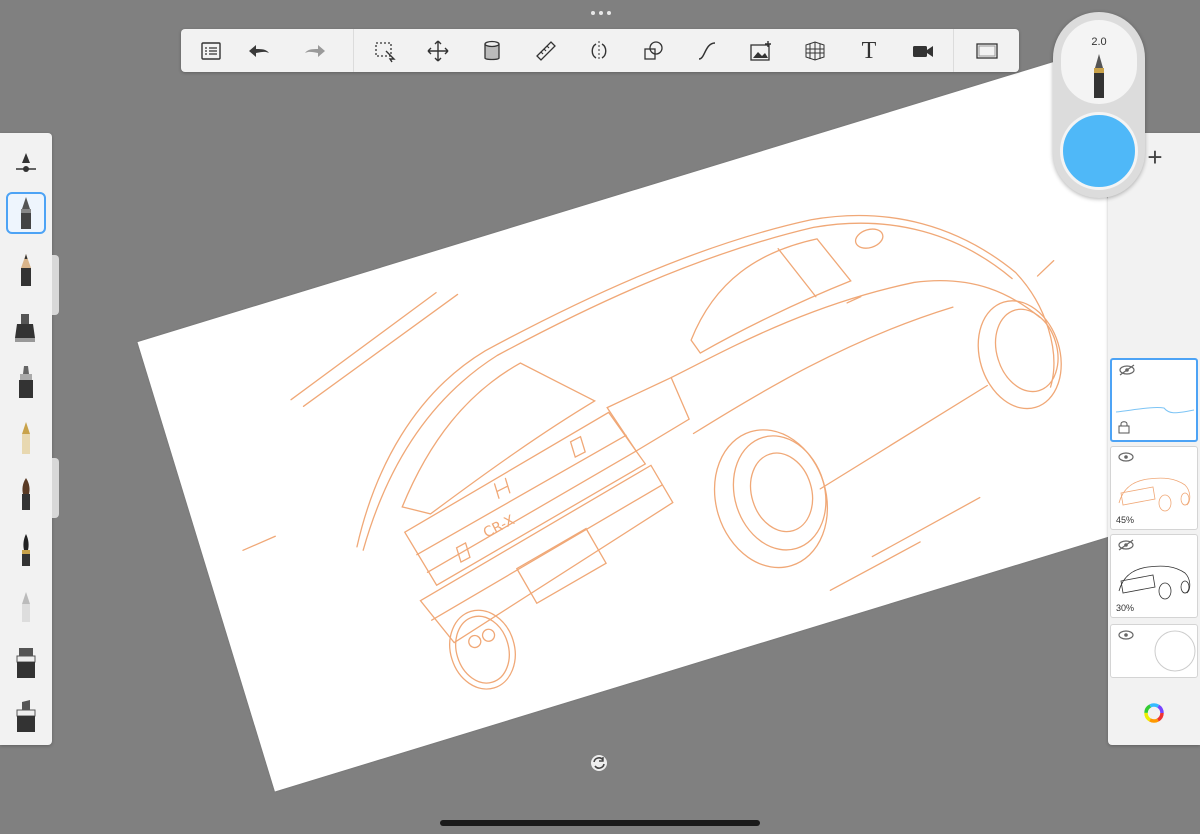  I want to click on brush-size-slider-handle, so click(55, 285).